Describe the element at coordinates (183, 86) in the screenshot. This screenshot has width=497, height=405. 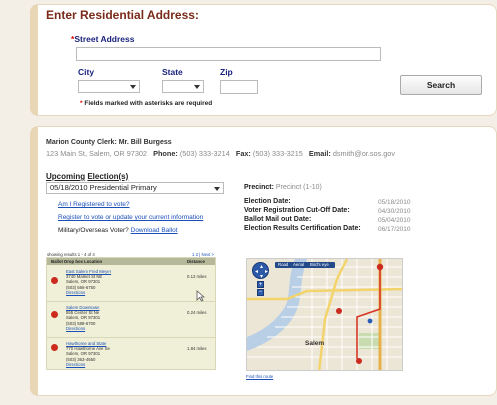
I see `state-select` at that location.